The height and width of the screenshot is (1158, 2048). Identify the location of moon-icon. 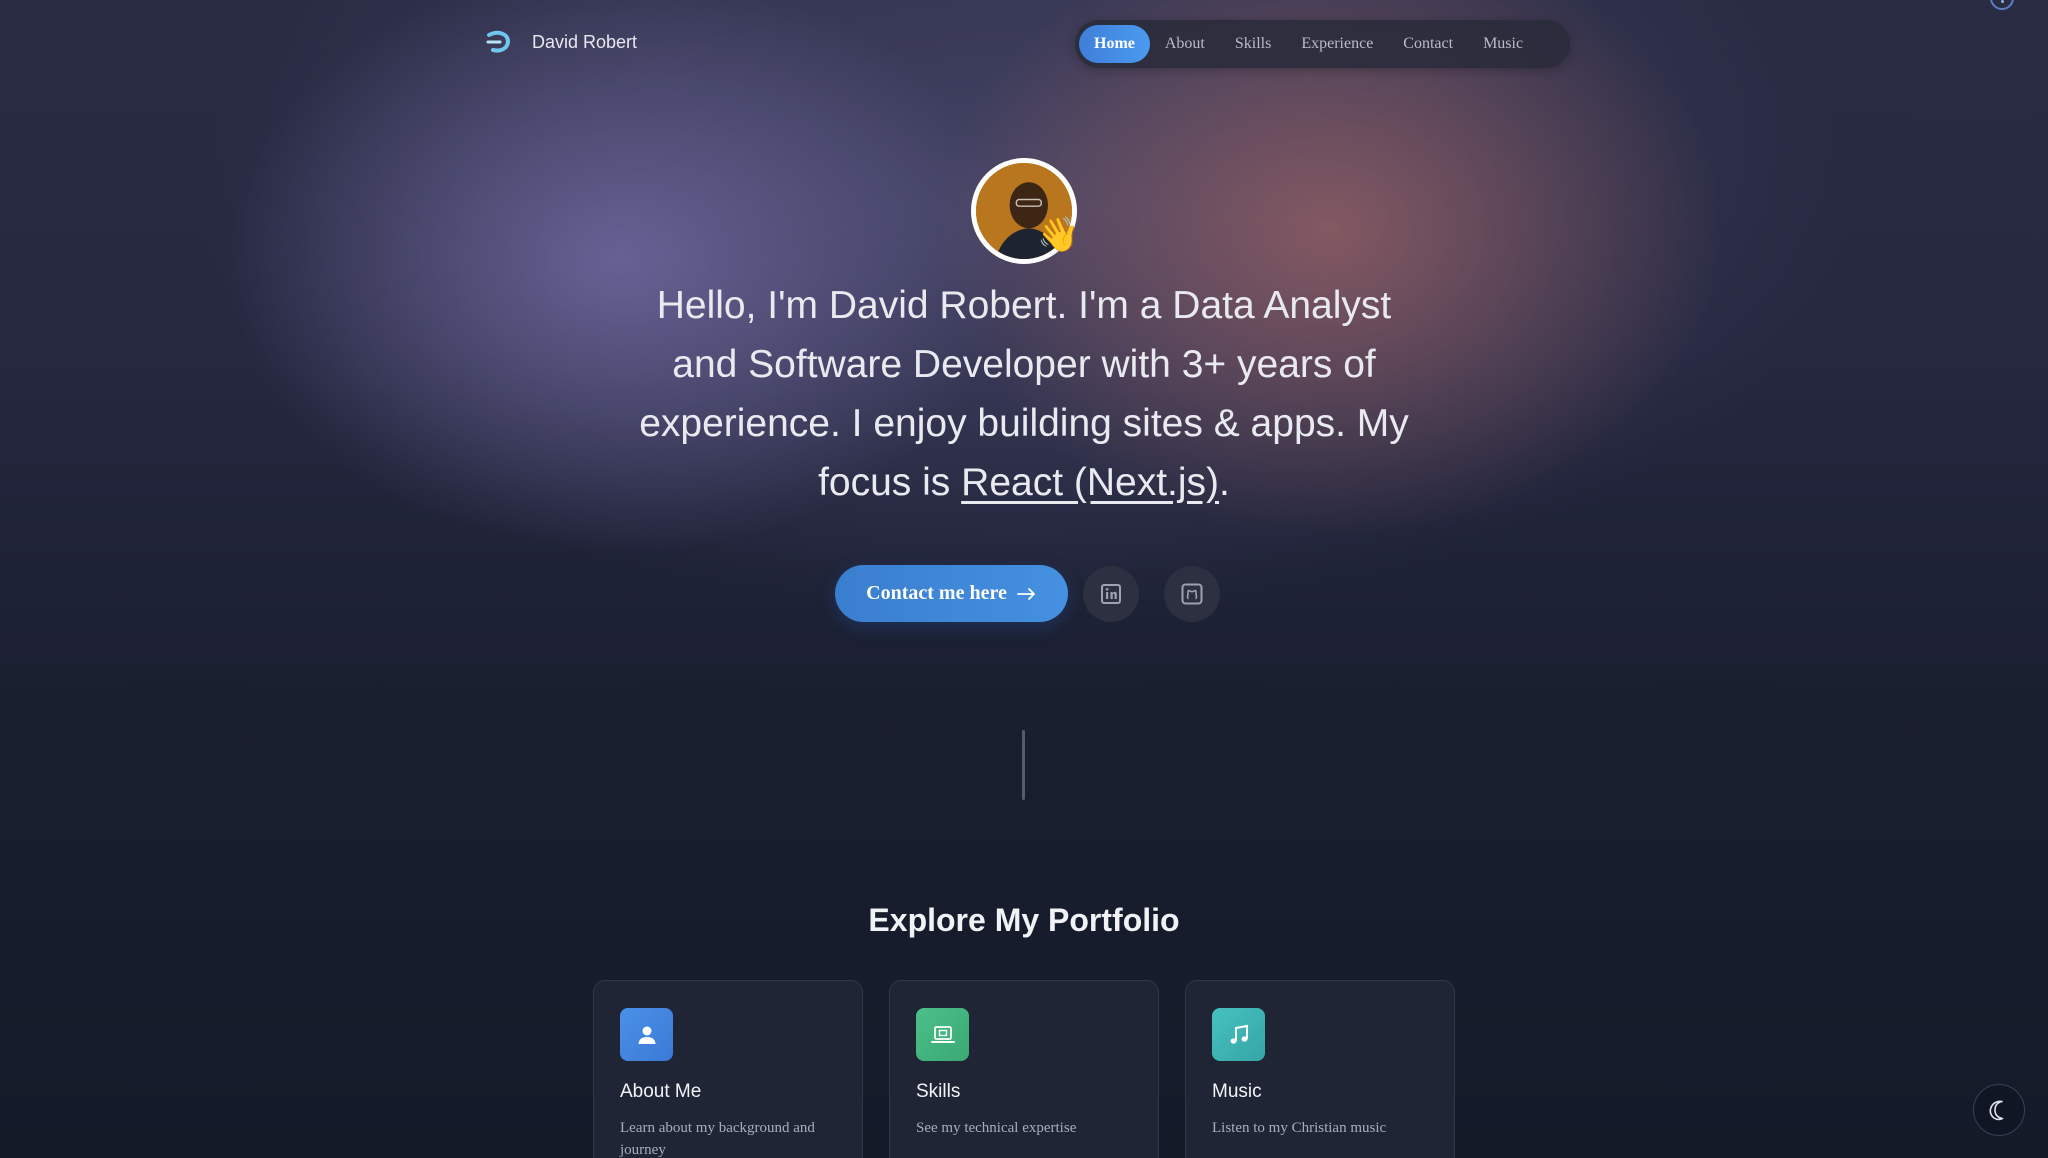
(1996, 1110).